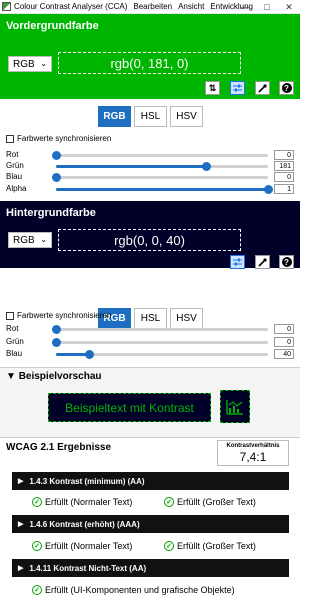 This screenshot has width=320, height=602. I want to click on foreground-tabs: RGB HSL HSV, so click(152, 116).